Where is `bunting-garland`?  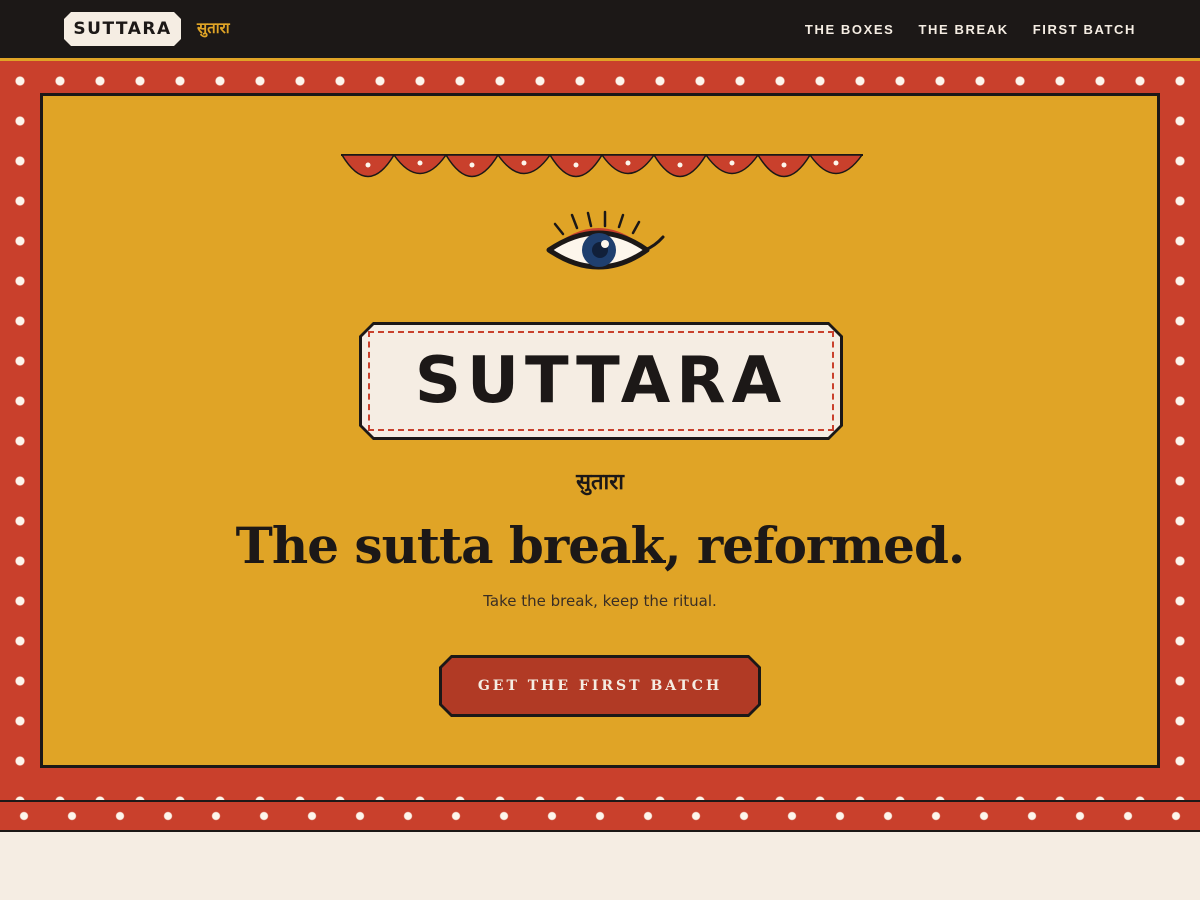 bunting-garland is located at coordinates (602, 166).